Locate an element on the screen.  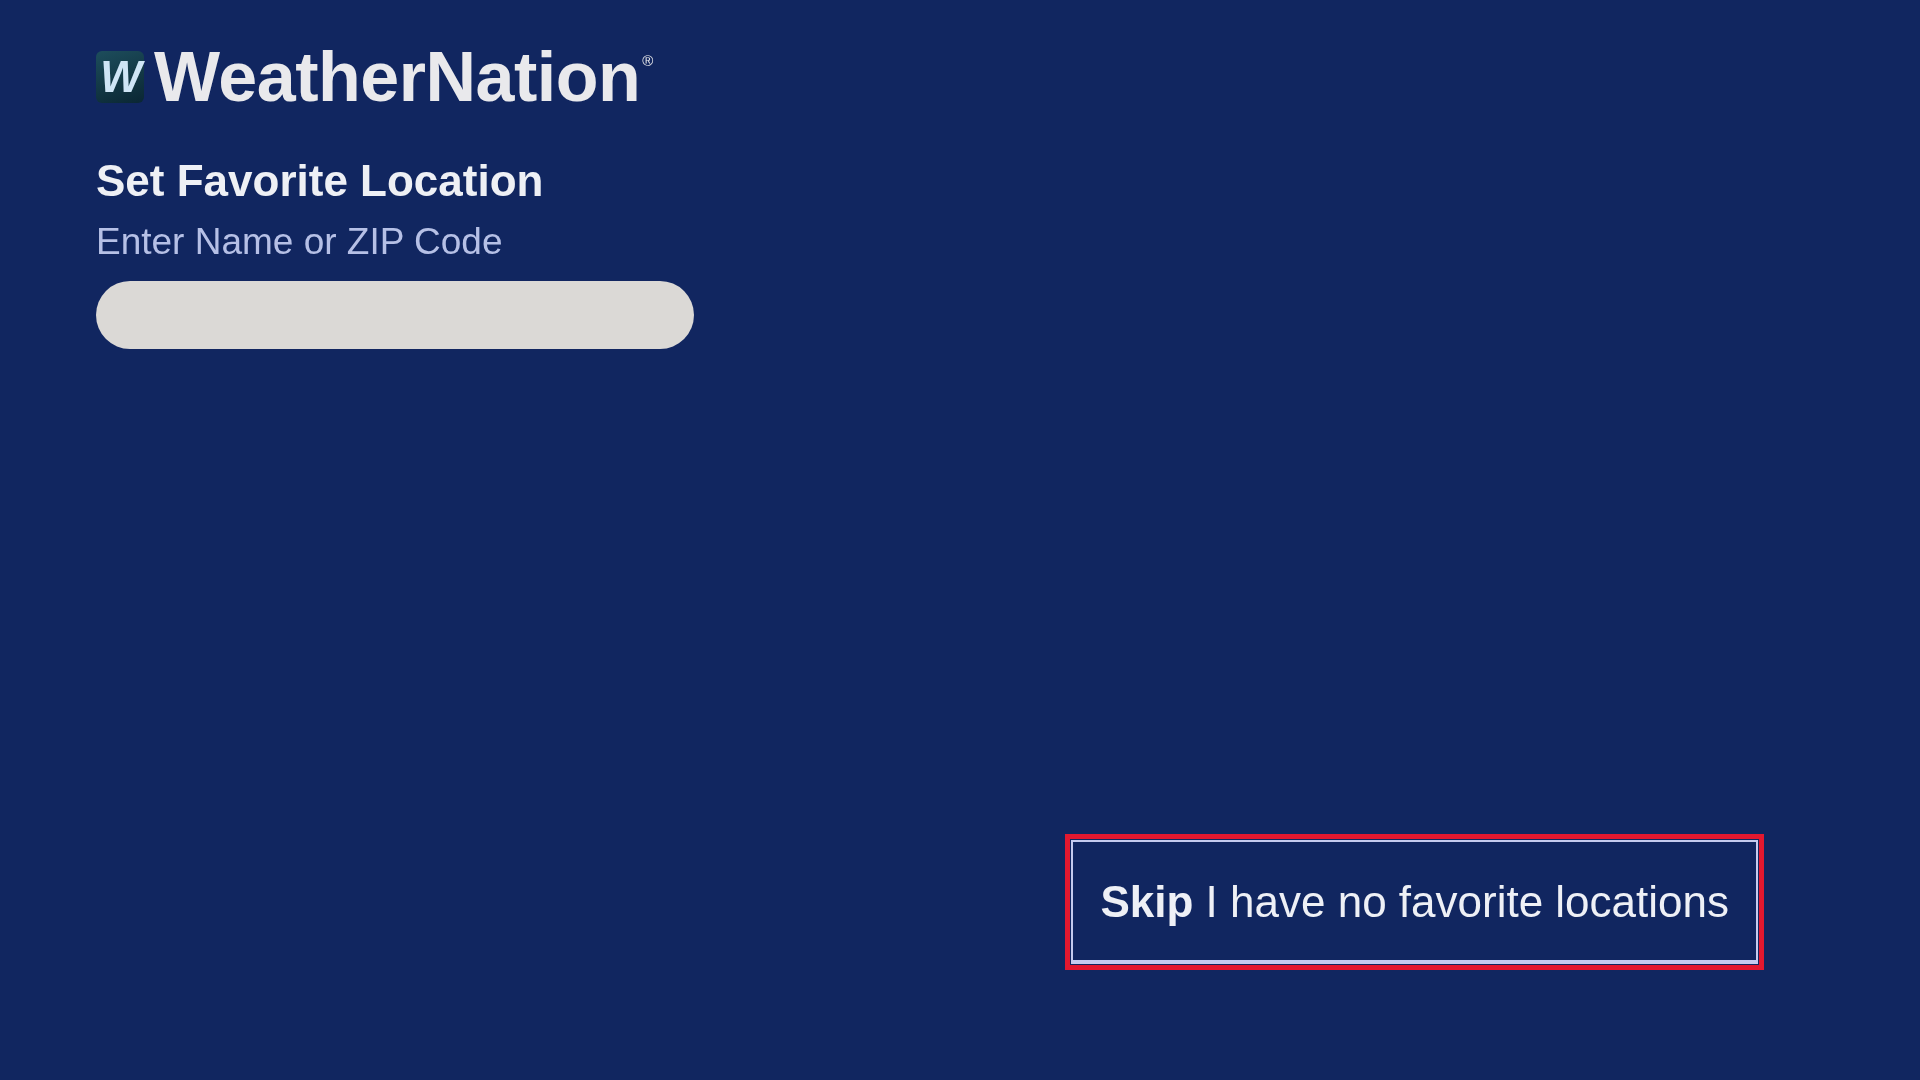
skip-button: Skip I have no favorite locations is located at coordinates (1414, 902).